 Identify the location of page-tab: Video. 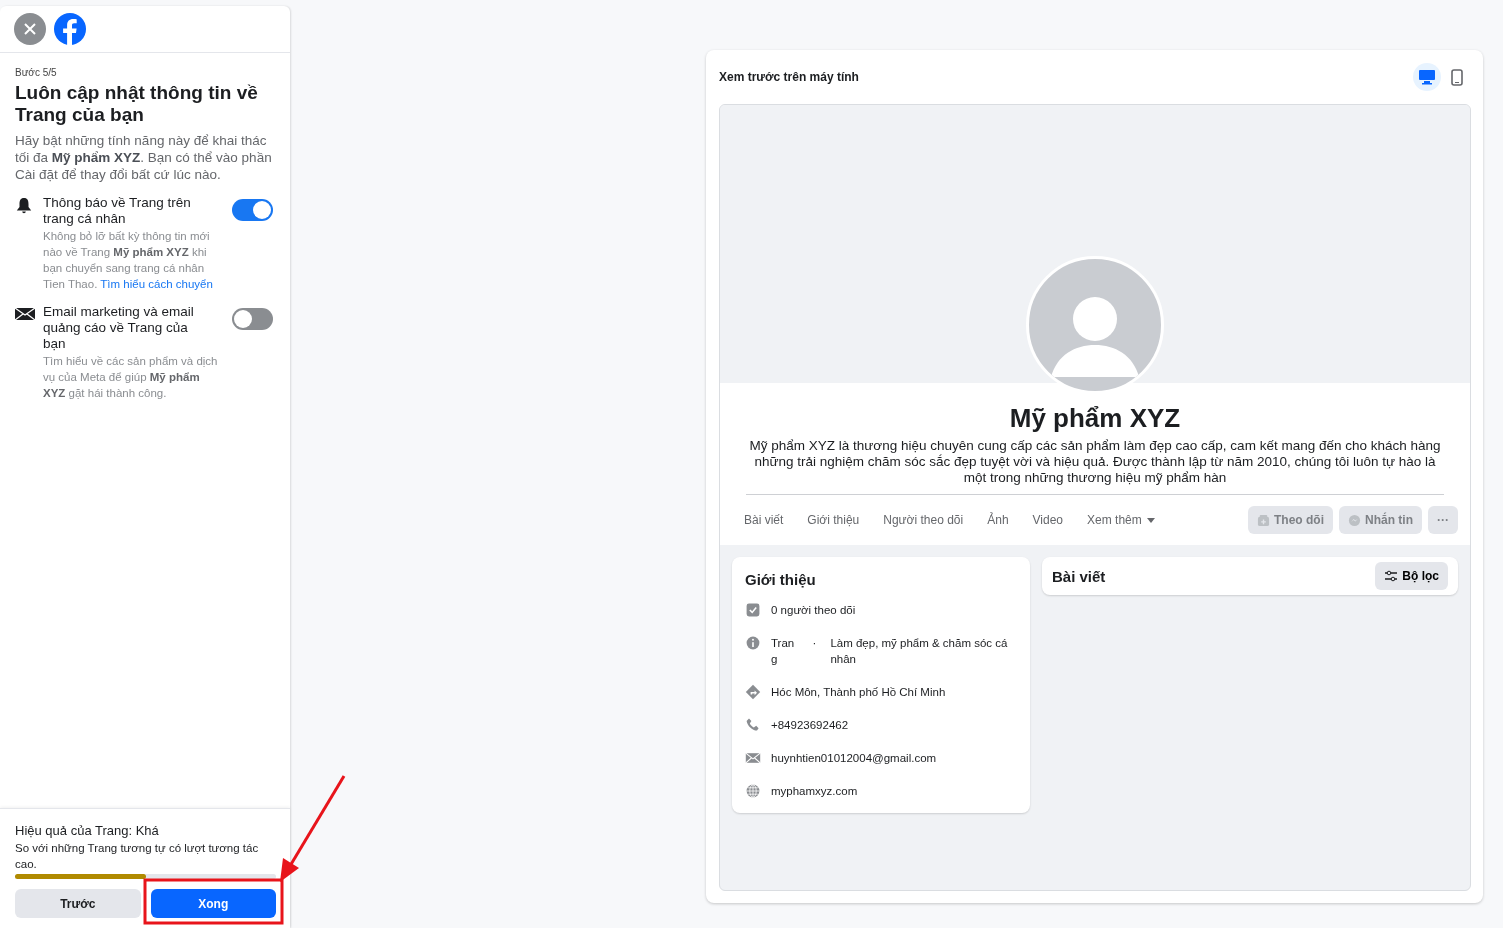
(1048, 520).